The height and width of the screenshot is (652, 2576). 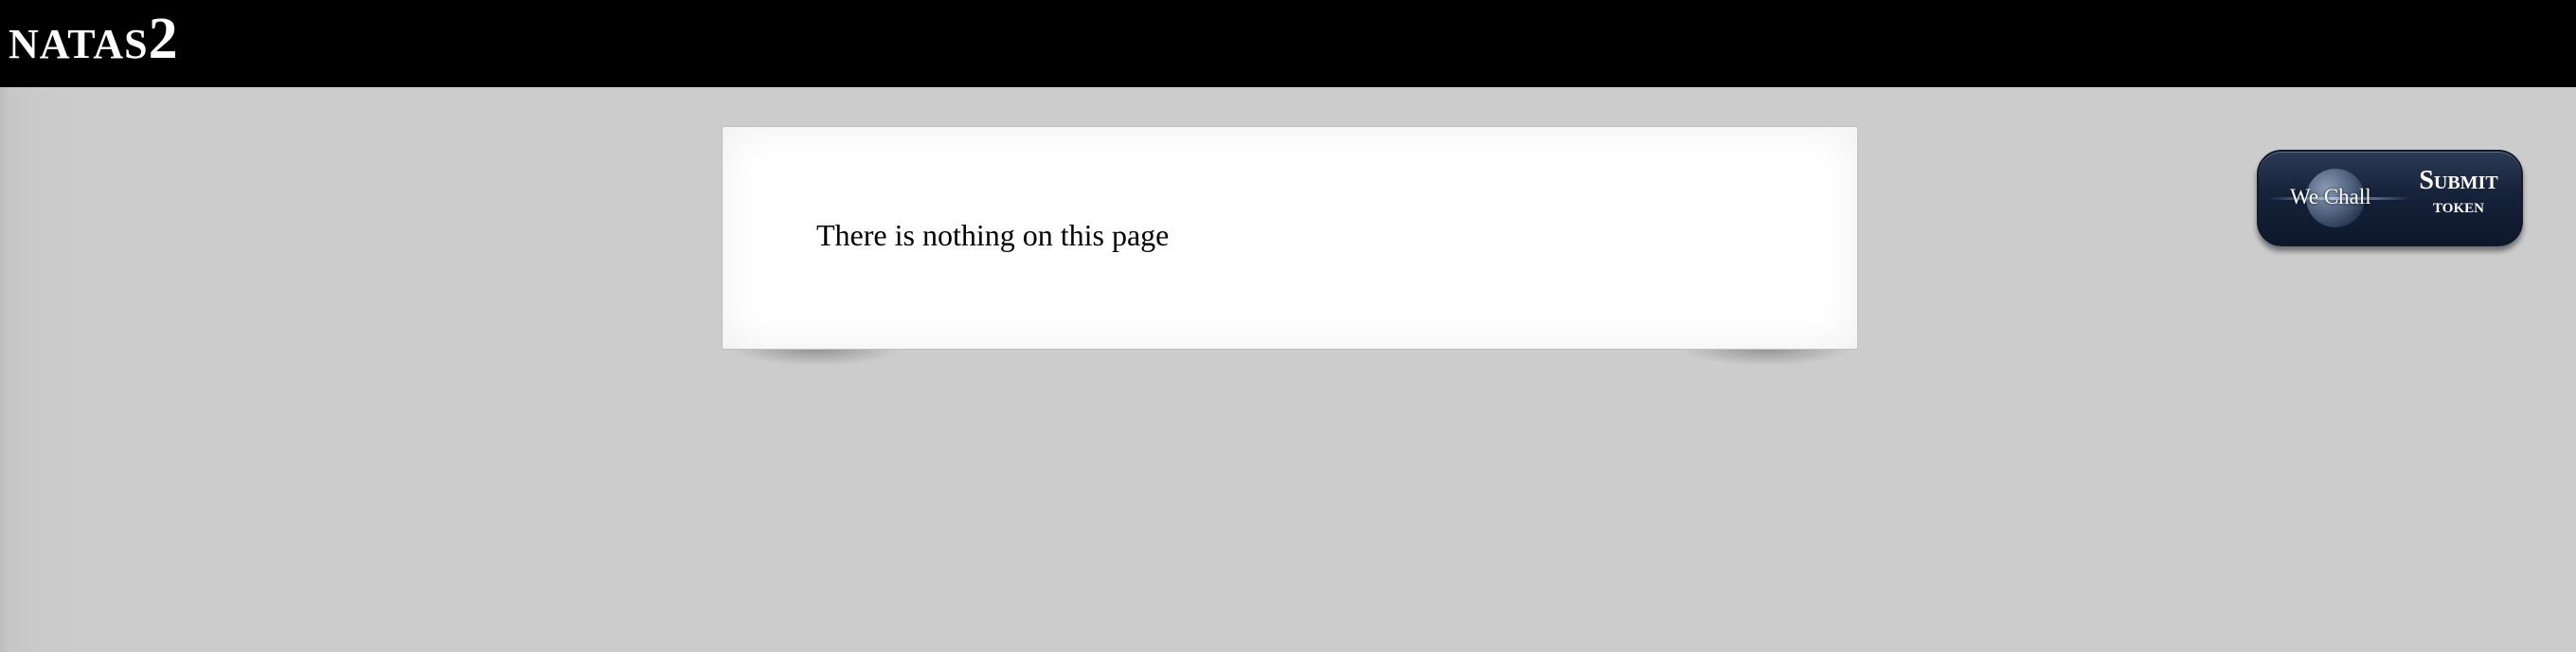 I want to click on submit-token-button: We Chall Submit token, so click(x=2390, y=198).